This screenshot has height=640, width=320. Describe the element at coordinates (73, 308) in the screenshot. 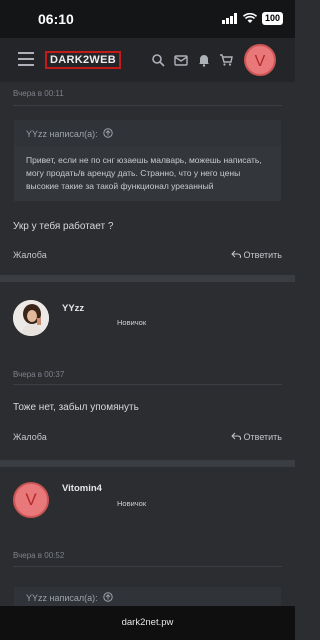

I see `author-name: YYzz` at that location.